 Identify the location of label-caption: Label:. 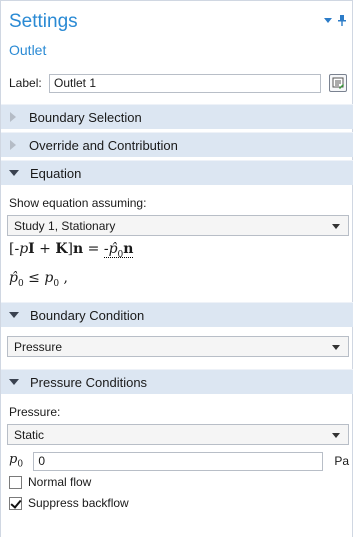
(25, 83).